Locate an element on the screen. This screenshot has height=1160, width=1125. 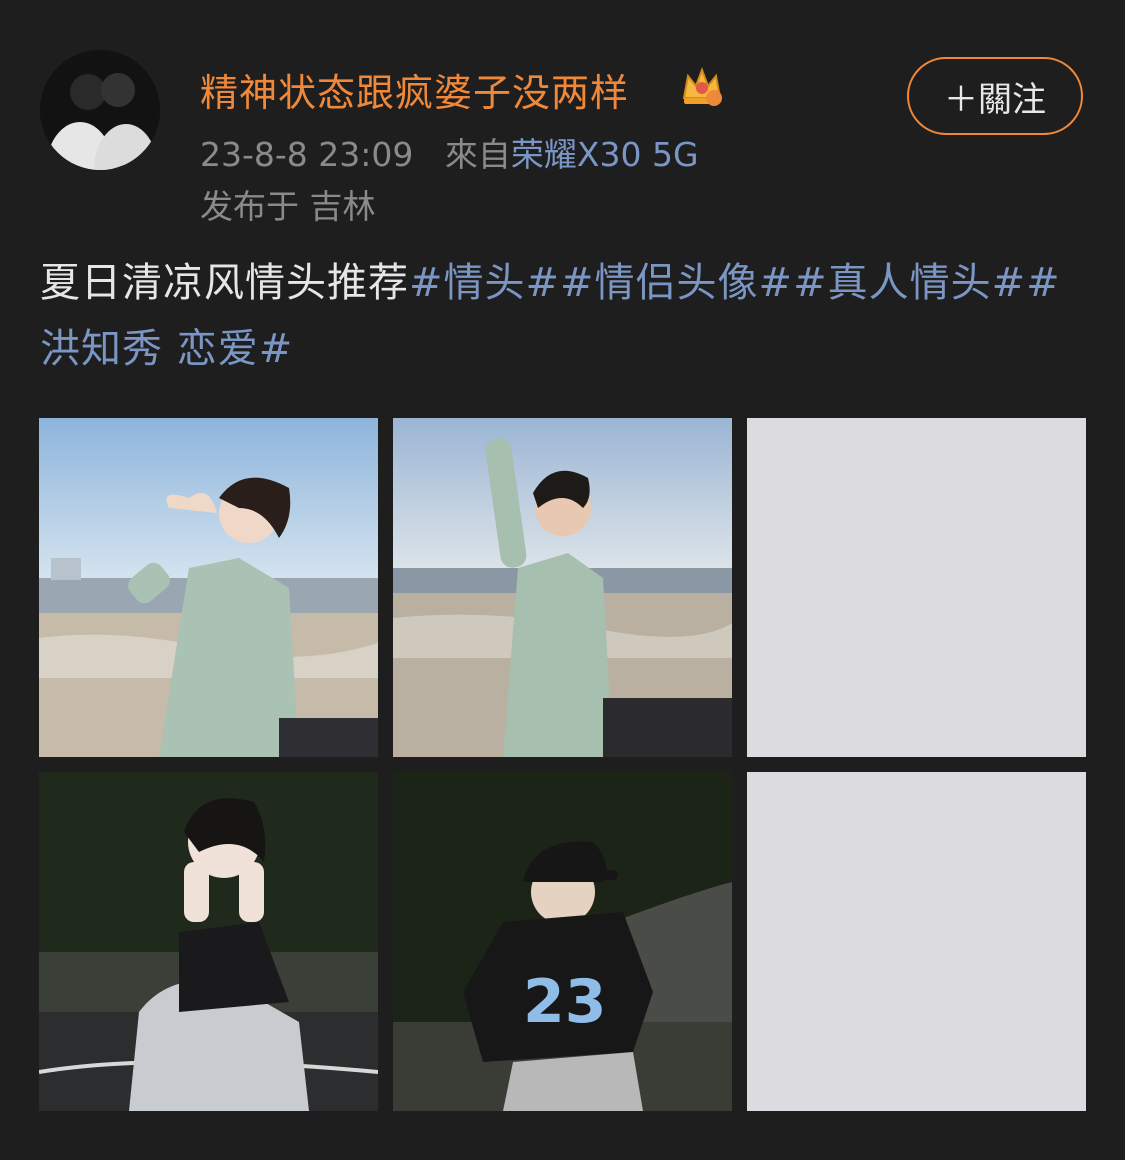
photo-boy-hand-on-head-beach is located at coordinates (562, 587).